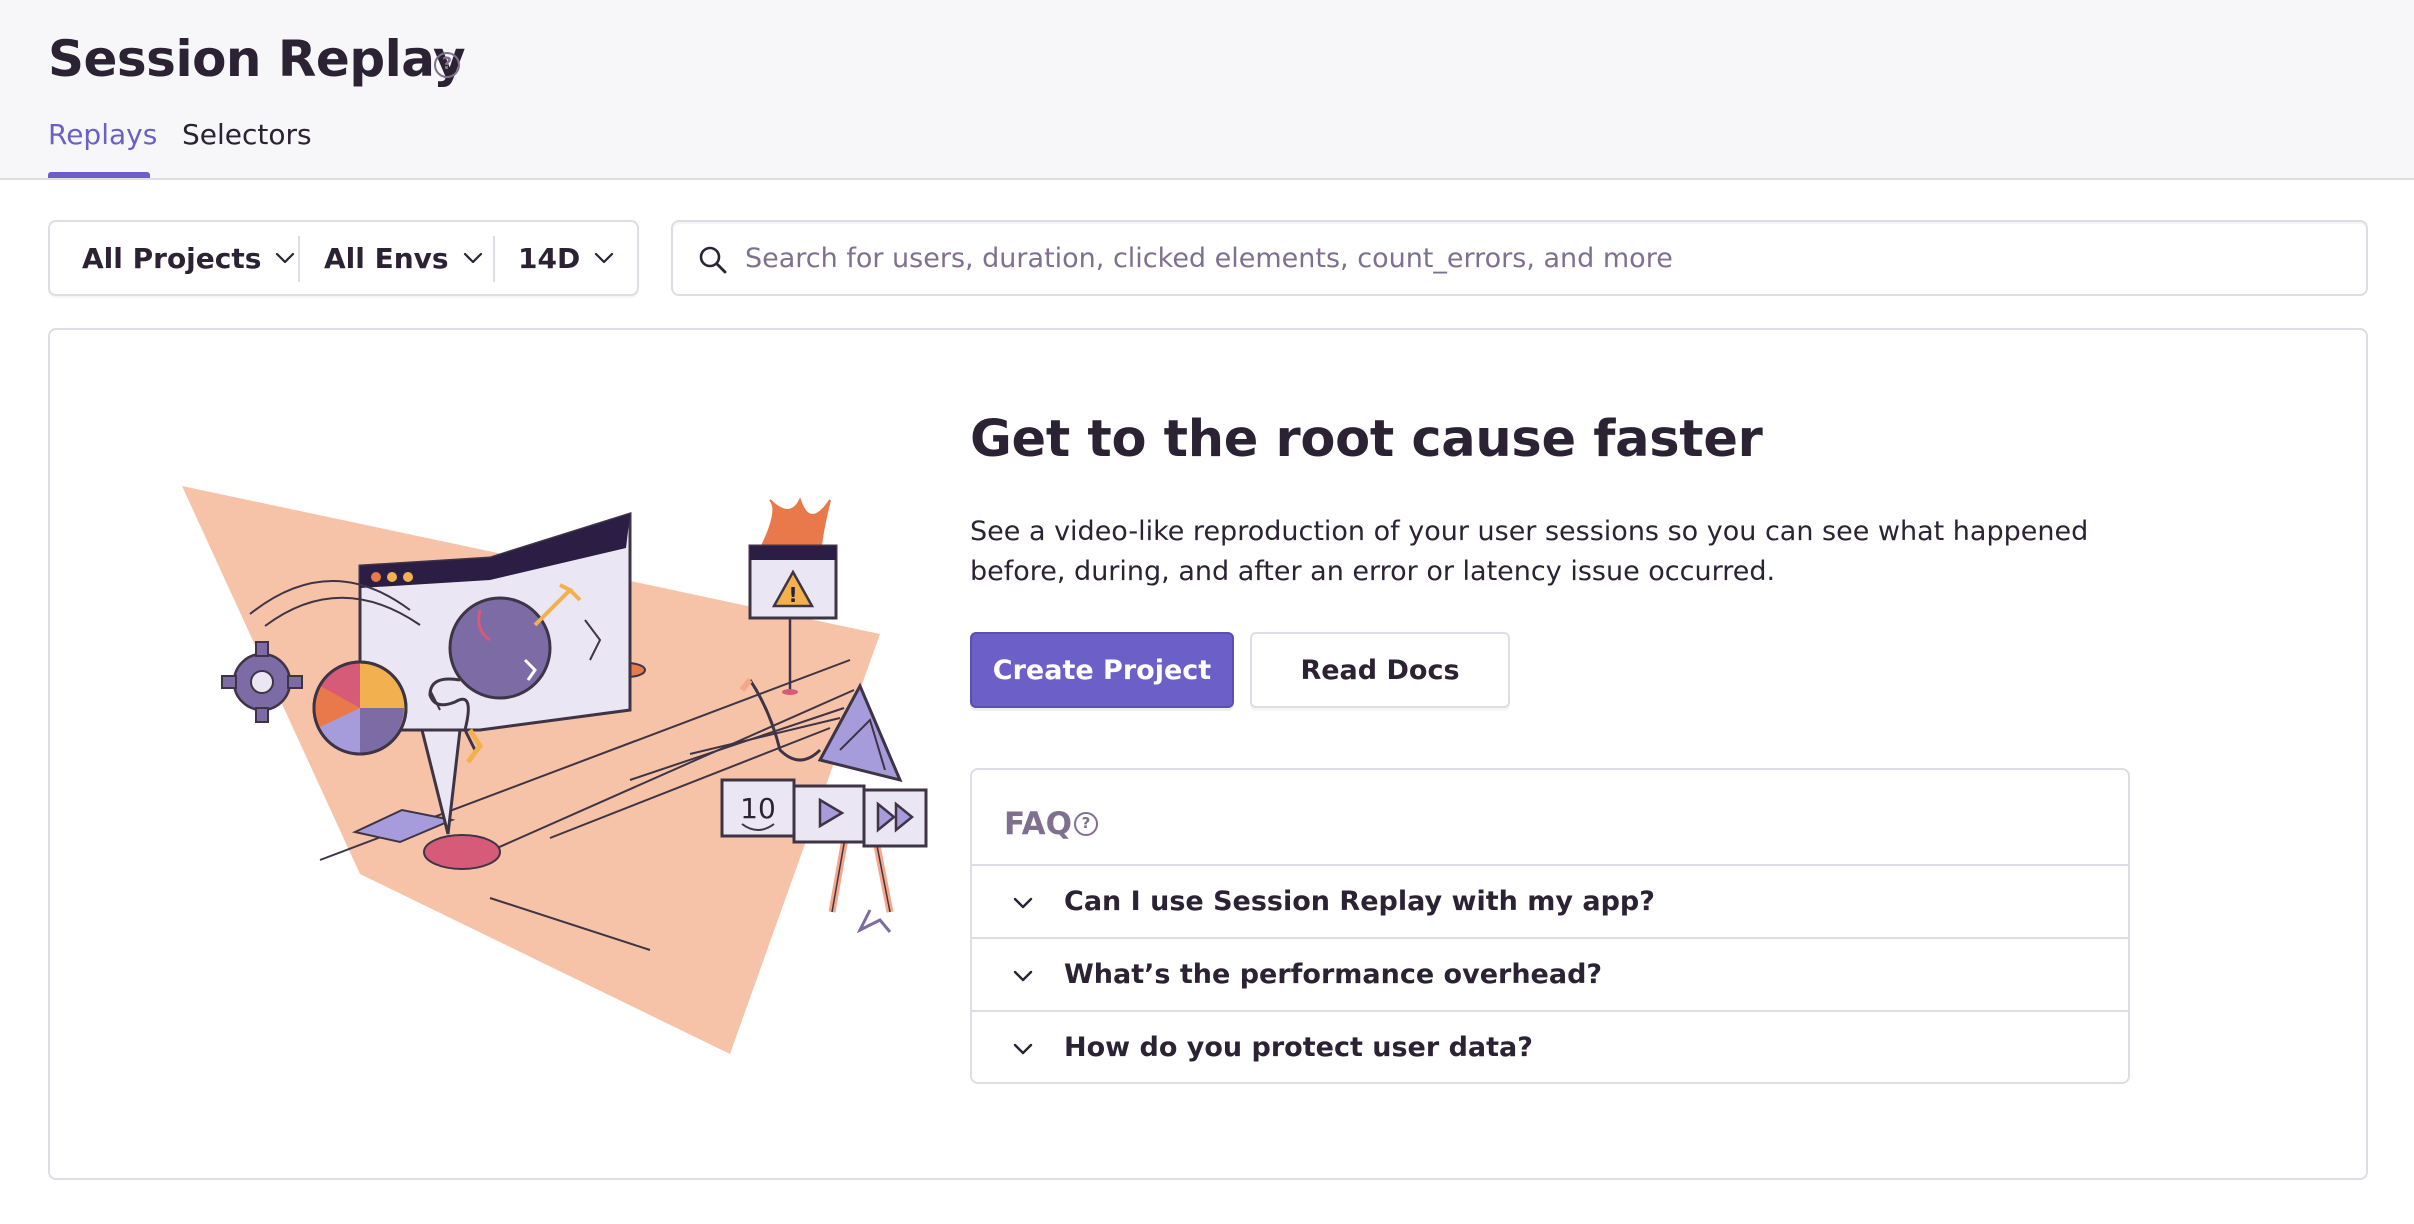  What do you see at coordinates (1366, 439) in the screenshot?
I see `empty-state-headline: Get to the root cause faster` at bounding box center [1366, 439].